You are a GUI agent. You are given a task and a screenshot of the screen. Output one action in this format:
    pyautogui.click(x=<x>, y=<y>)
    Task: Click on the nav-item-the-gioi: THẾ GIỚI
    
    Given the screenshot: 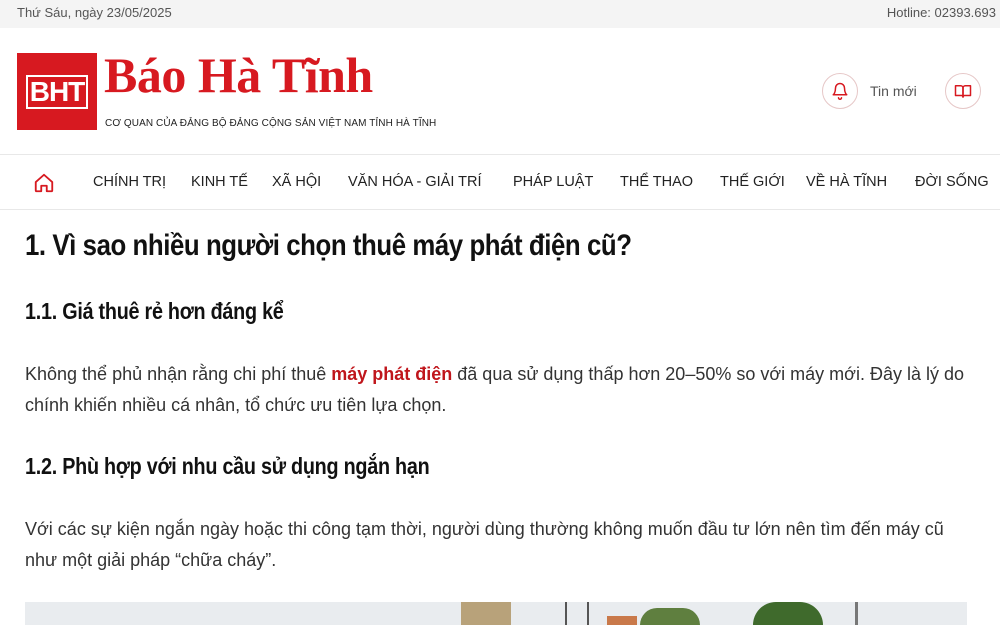 What is the action you would take?
    pyautogui.click(x=752, y=182)
    